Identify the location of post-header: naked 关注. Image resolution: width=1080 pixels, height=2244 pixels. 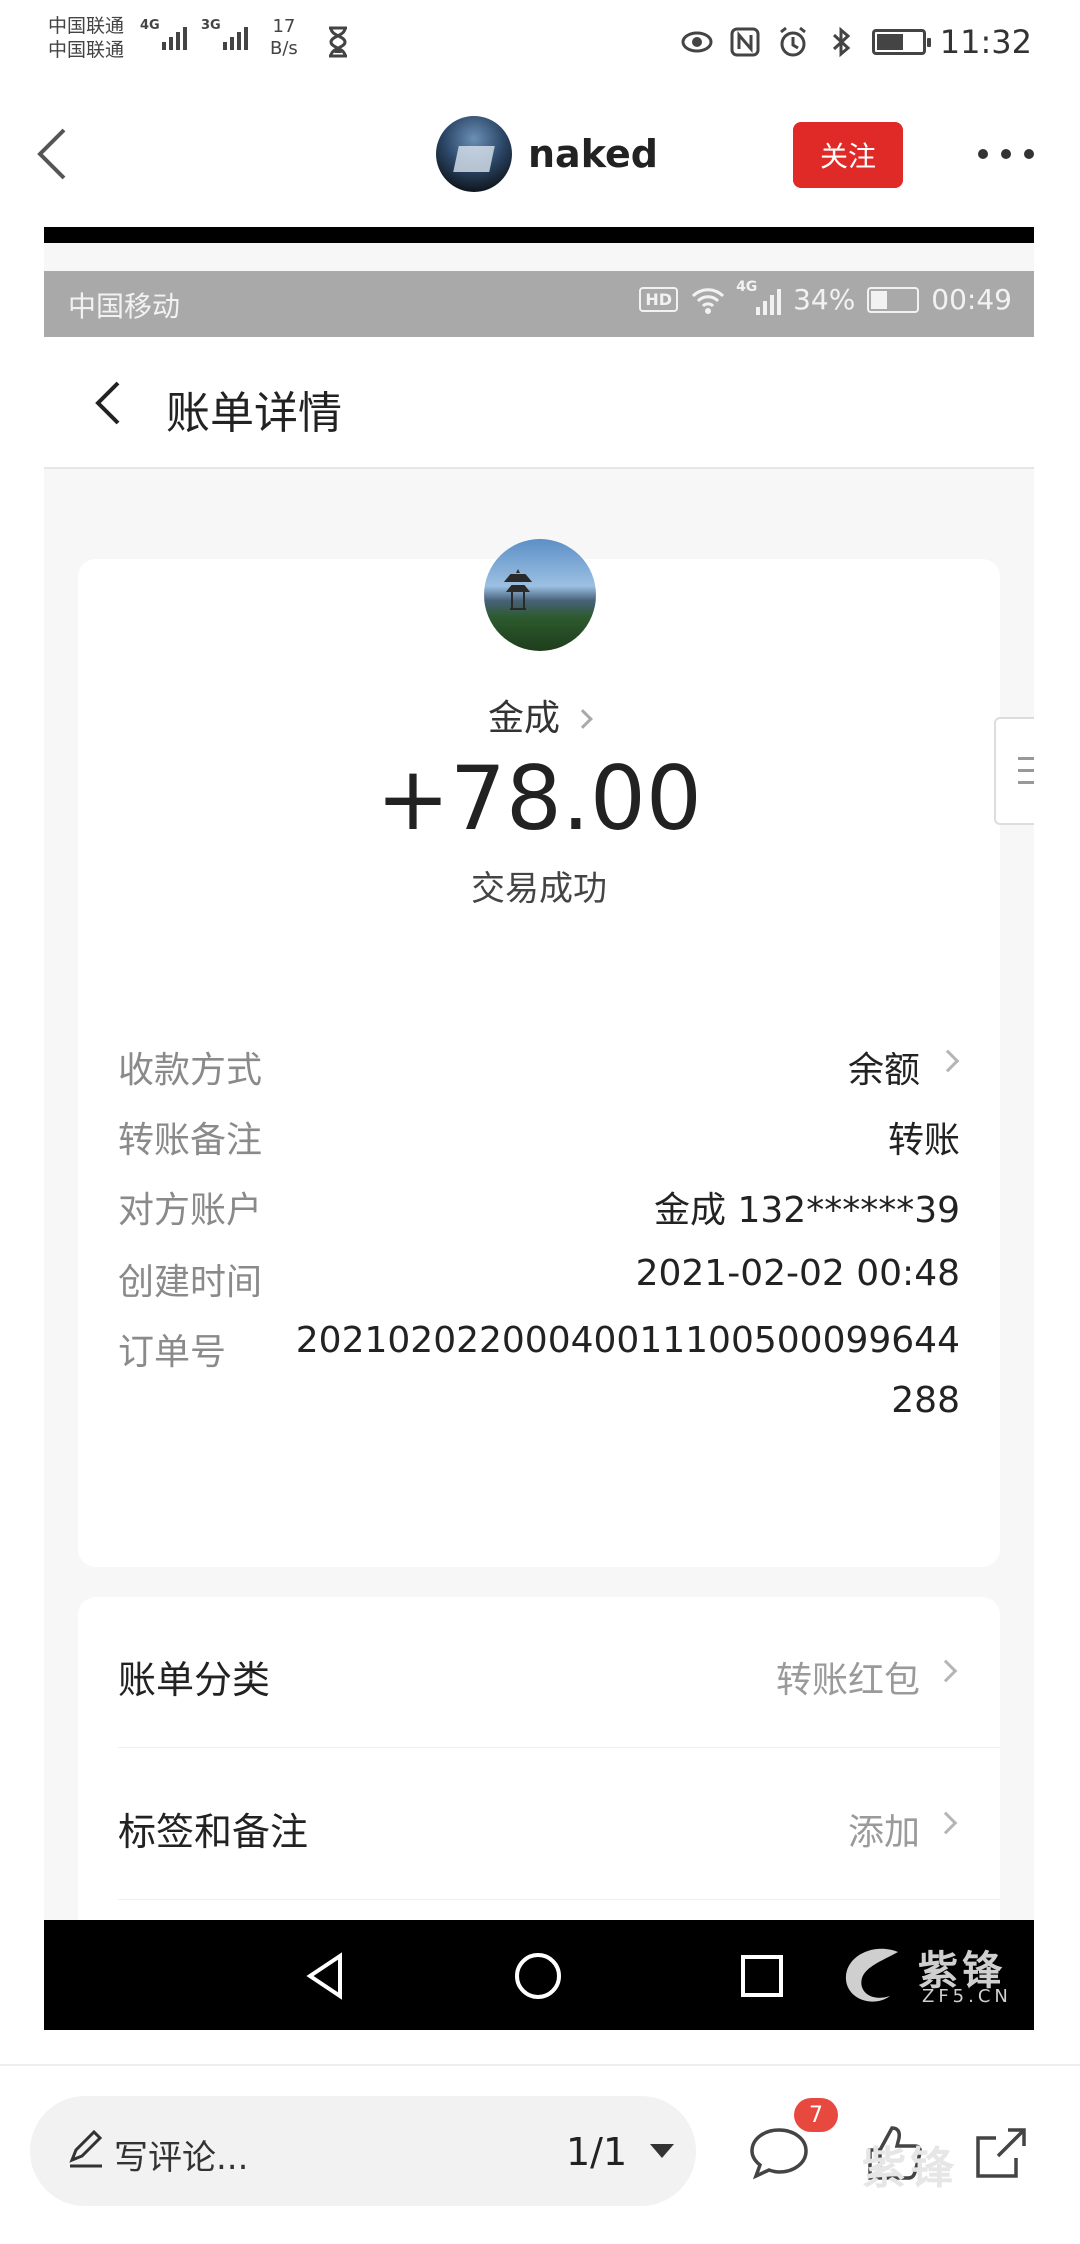
(540, 155).